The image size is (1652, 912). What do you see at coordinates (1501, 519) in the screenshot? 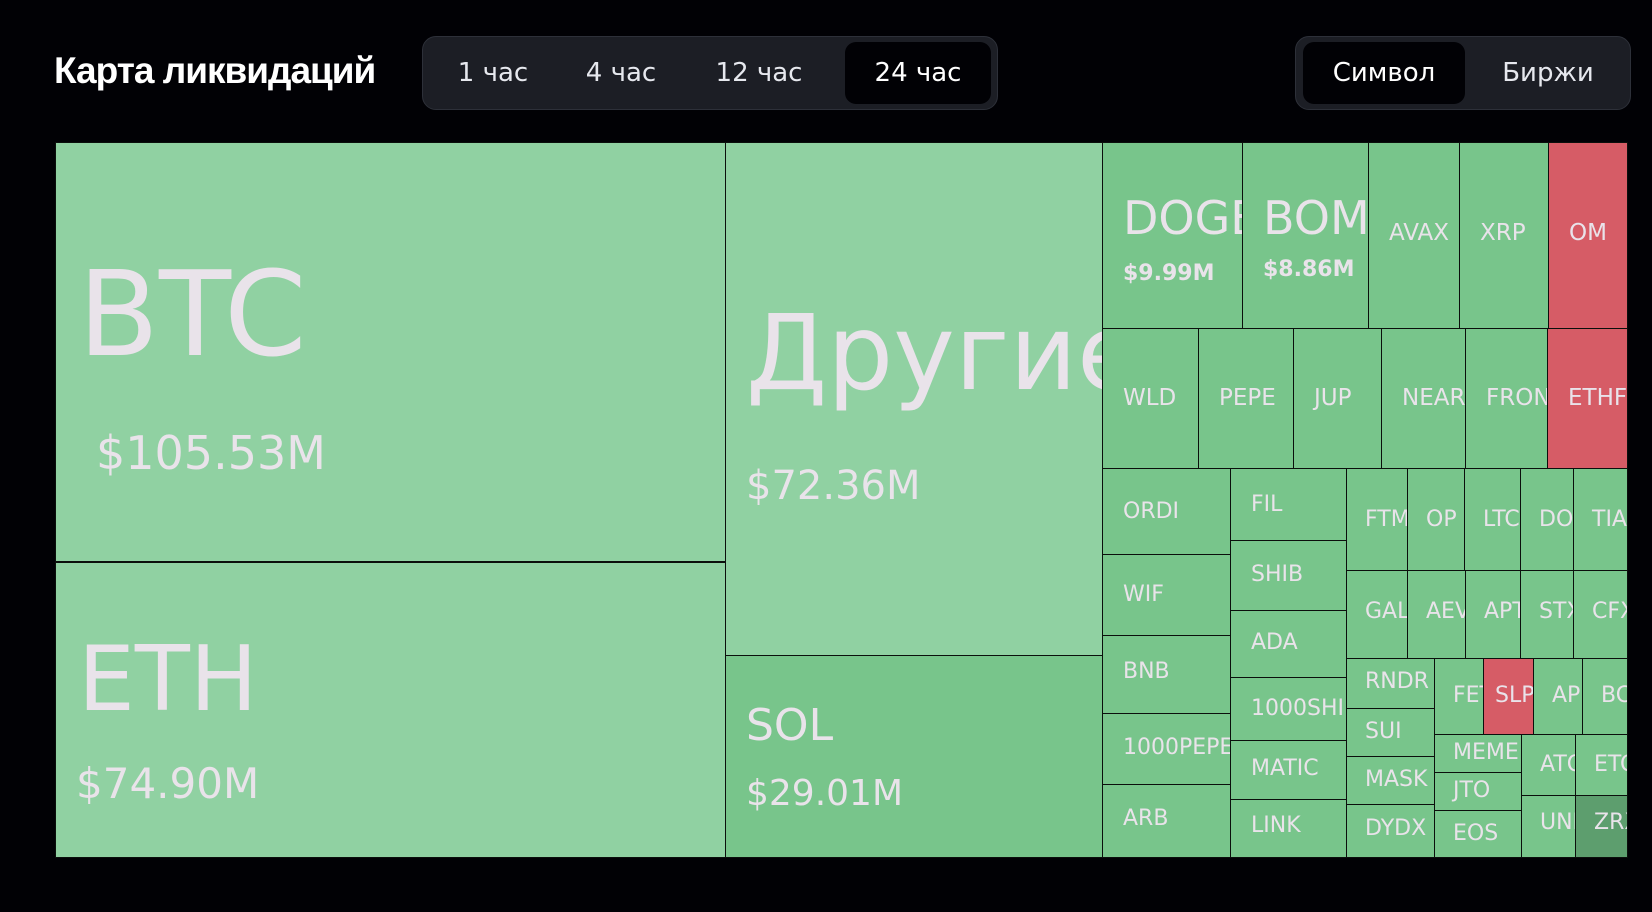
I see `tile-symbol: LTC` at bounding box center [1501, 519].